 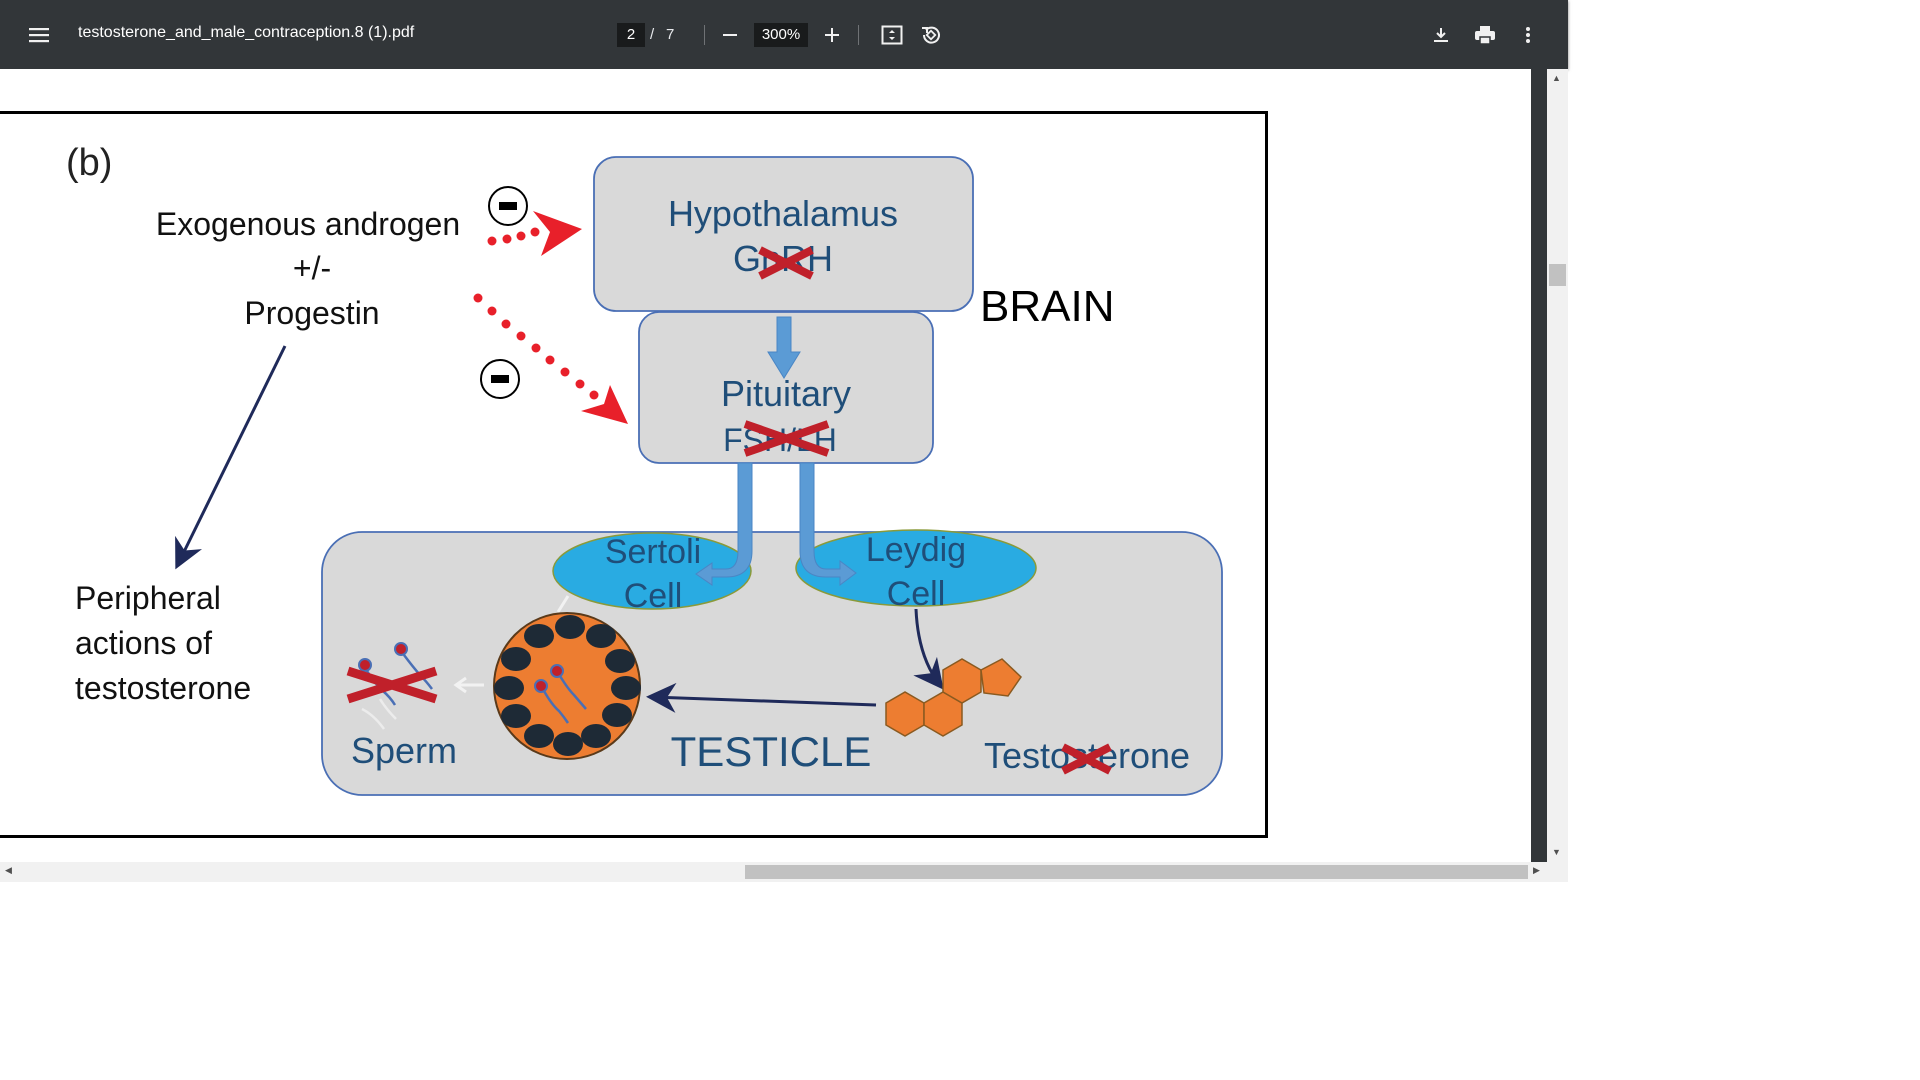 What do you see at coordinates (8, 870) in the screenshot?
I see `scroll-left-icon: ◀` at bounding box center [8, 870].